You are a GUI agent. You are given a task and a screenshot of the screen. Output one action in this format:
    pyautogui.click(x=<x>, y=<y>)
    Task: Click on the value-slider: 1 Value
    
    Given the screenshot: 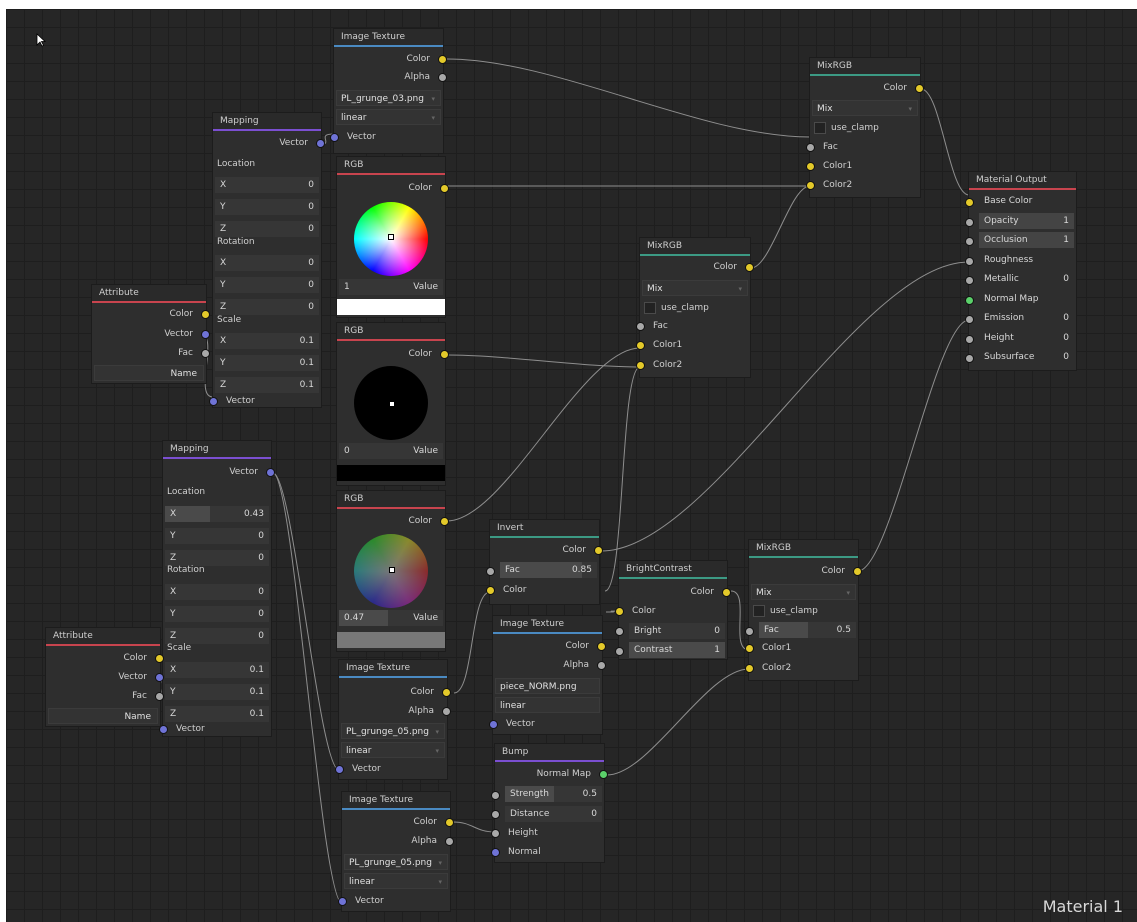 What is the action you would take?
    pyautogui.click(x=391, y=287)
    